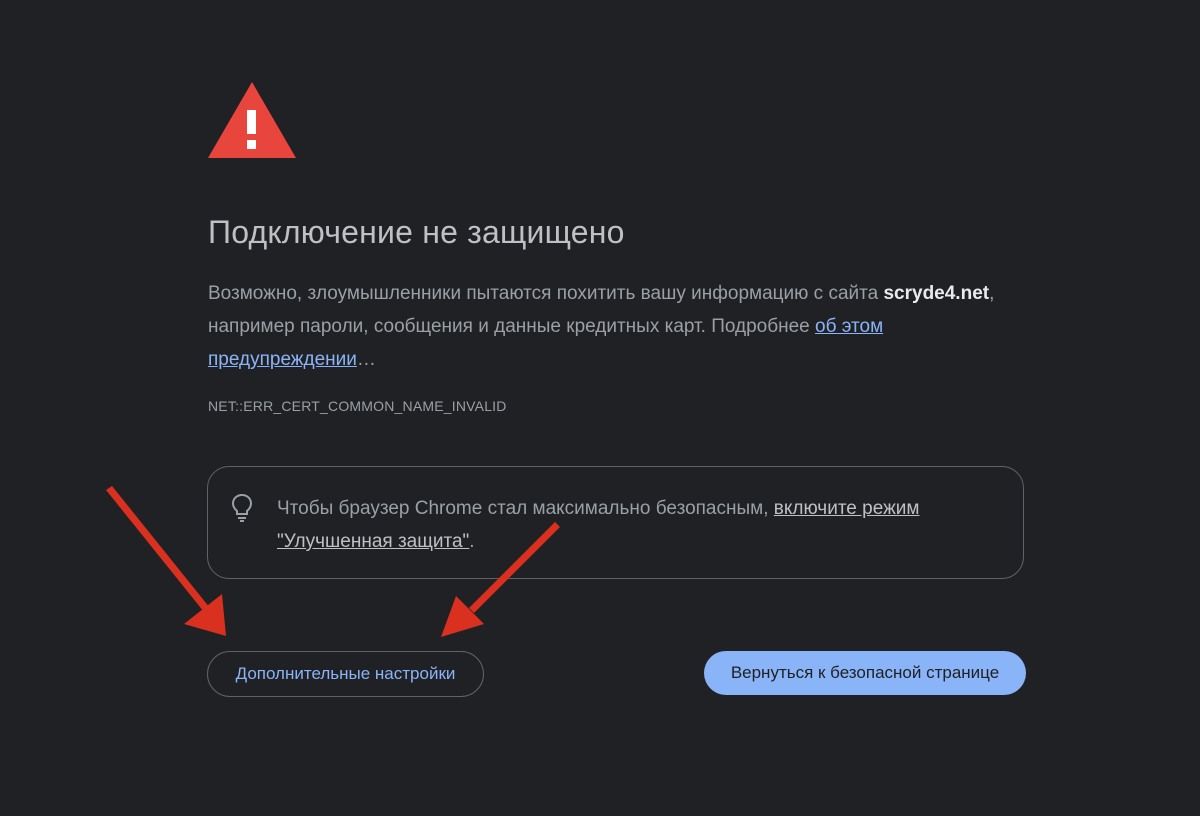 The image size is (1200, 816). What do you see at coordinates (357, 406) in the screenshot?
I see `error-code: NET::ERR_CERT_COMMON_NAME_INVALID` at bounding box center [357, 406].